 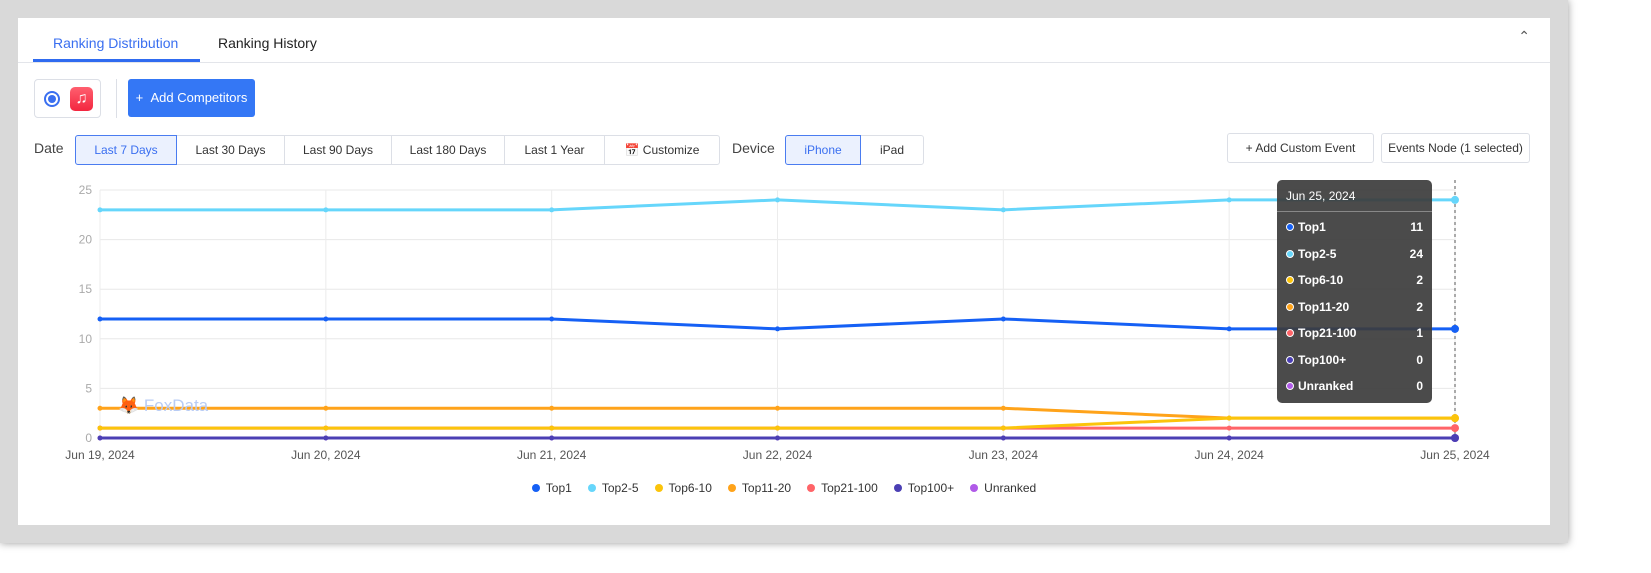 What do you see at coordinates (620, 488) in the screenshot?
I see `legend-label: Top2-5` at bounding box center [620, 488].